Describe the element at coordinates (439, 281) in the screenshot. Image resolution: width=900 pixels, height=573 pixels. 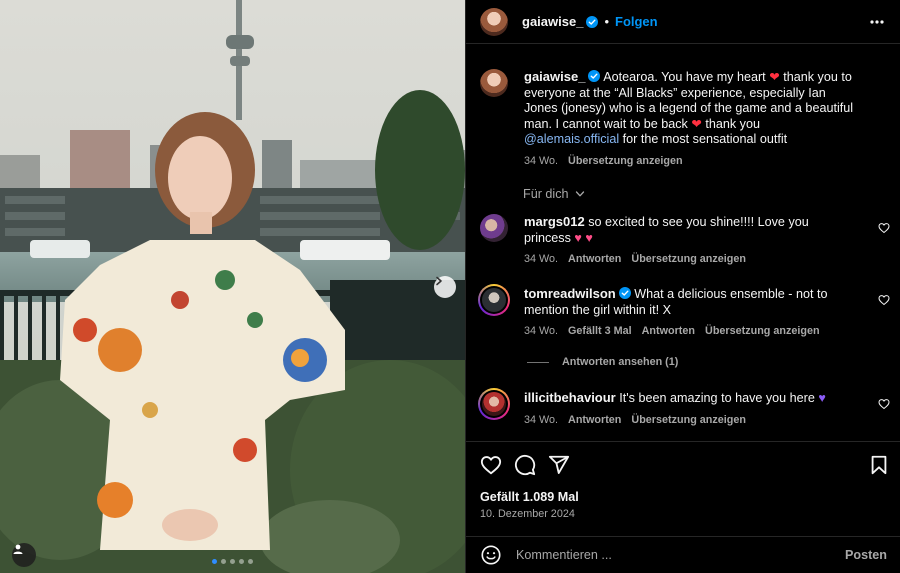
I see `chevron-right-icon` at that location.